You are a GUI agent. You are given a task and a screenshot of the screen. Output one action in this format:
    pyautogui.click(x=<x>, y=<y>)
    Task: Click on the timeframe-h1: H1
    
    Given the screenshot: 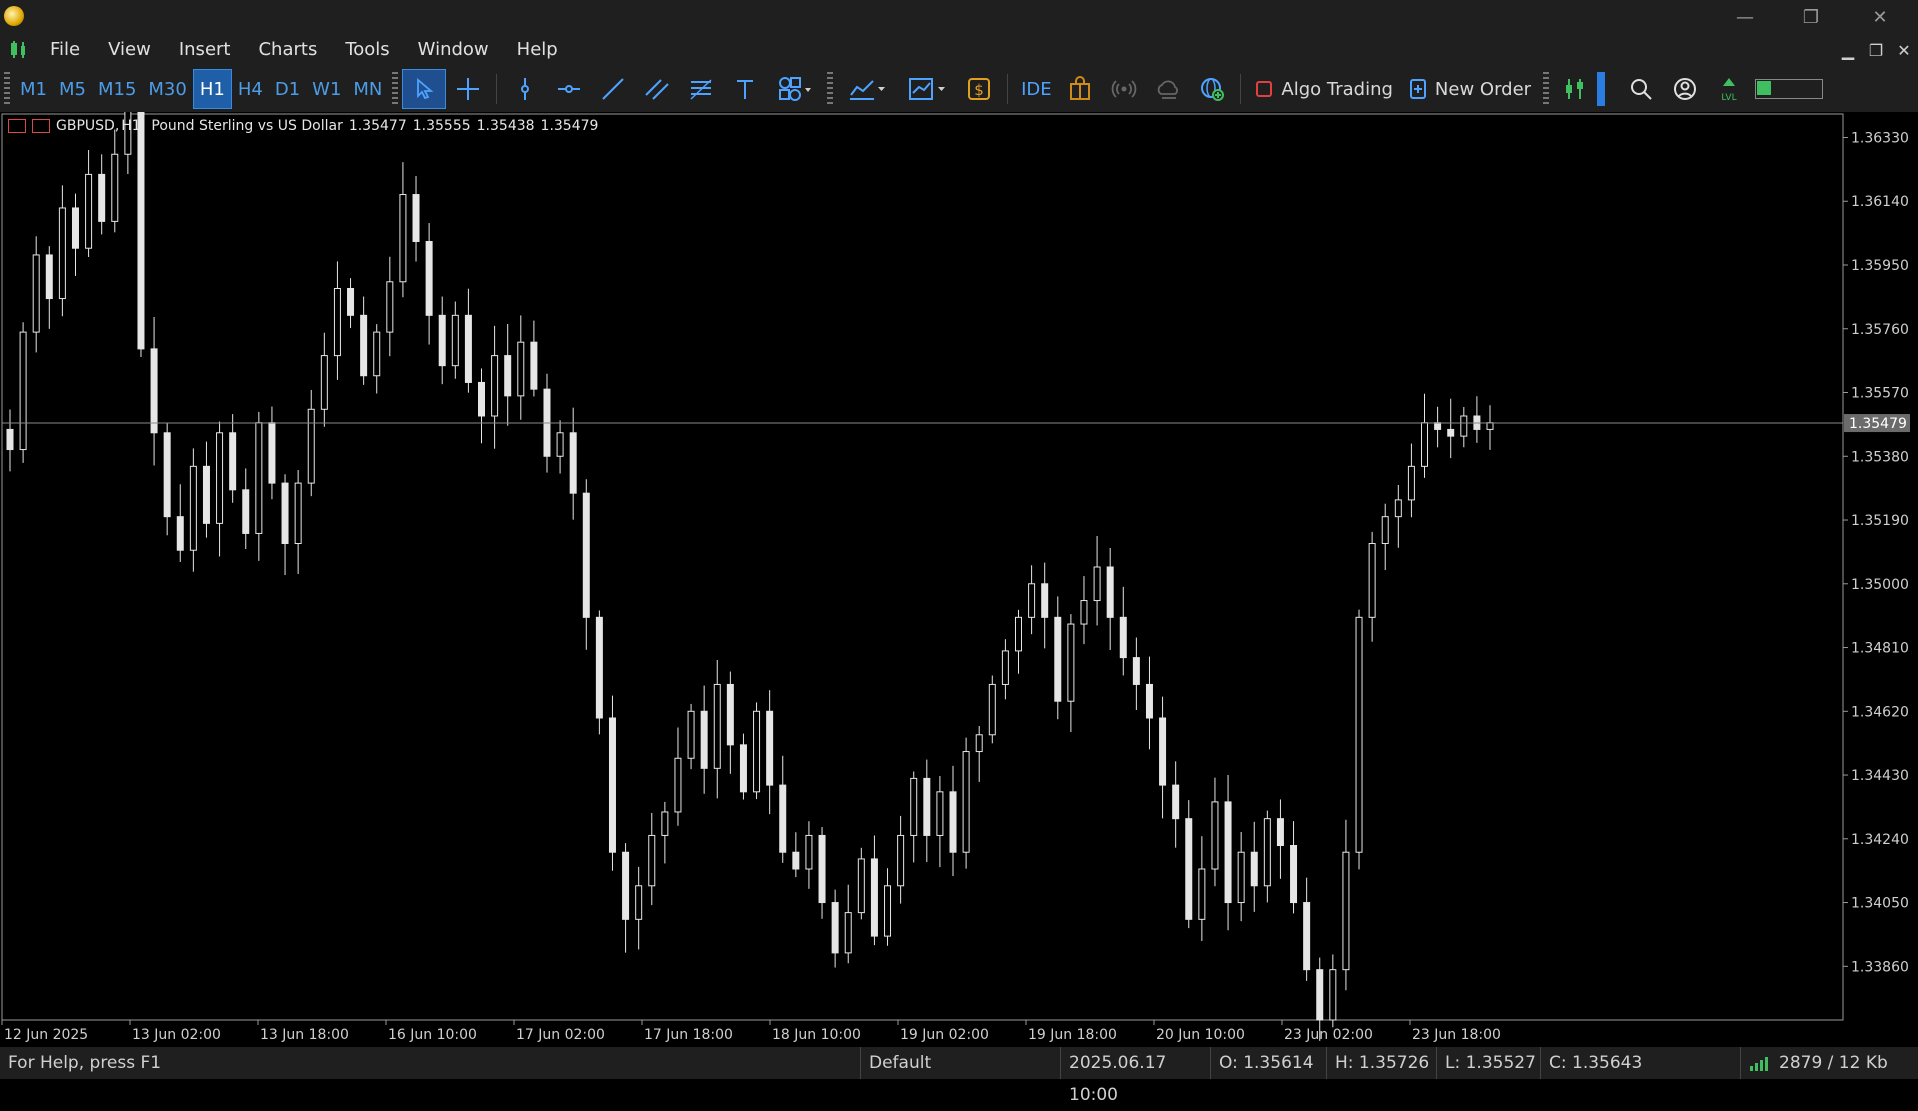 What is the action you would take?
    pyautogui.click(x=212, y=89)
    